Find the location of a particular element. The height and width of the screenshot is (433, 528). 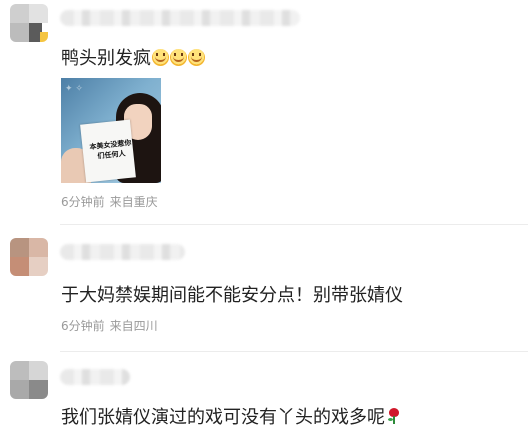

comment-text: 我们张婧仪演过的戏可没有丫头的戏多呢 is located at coordinates (231, 416).